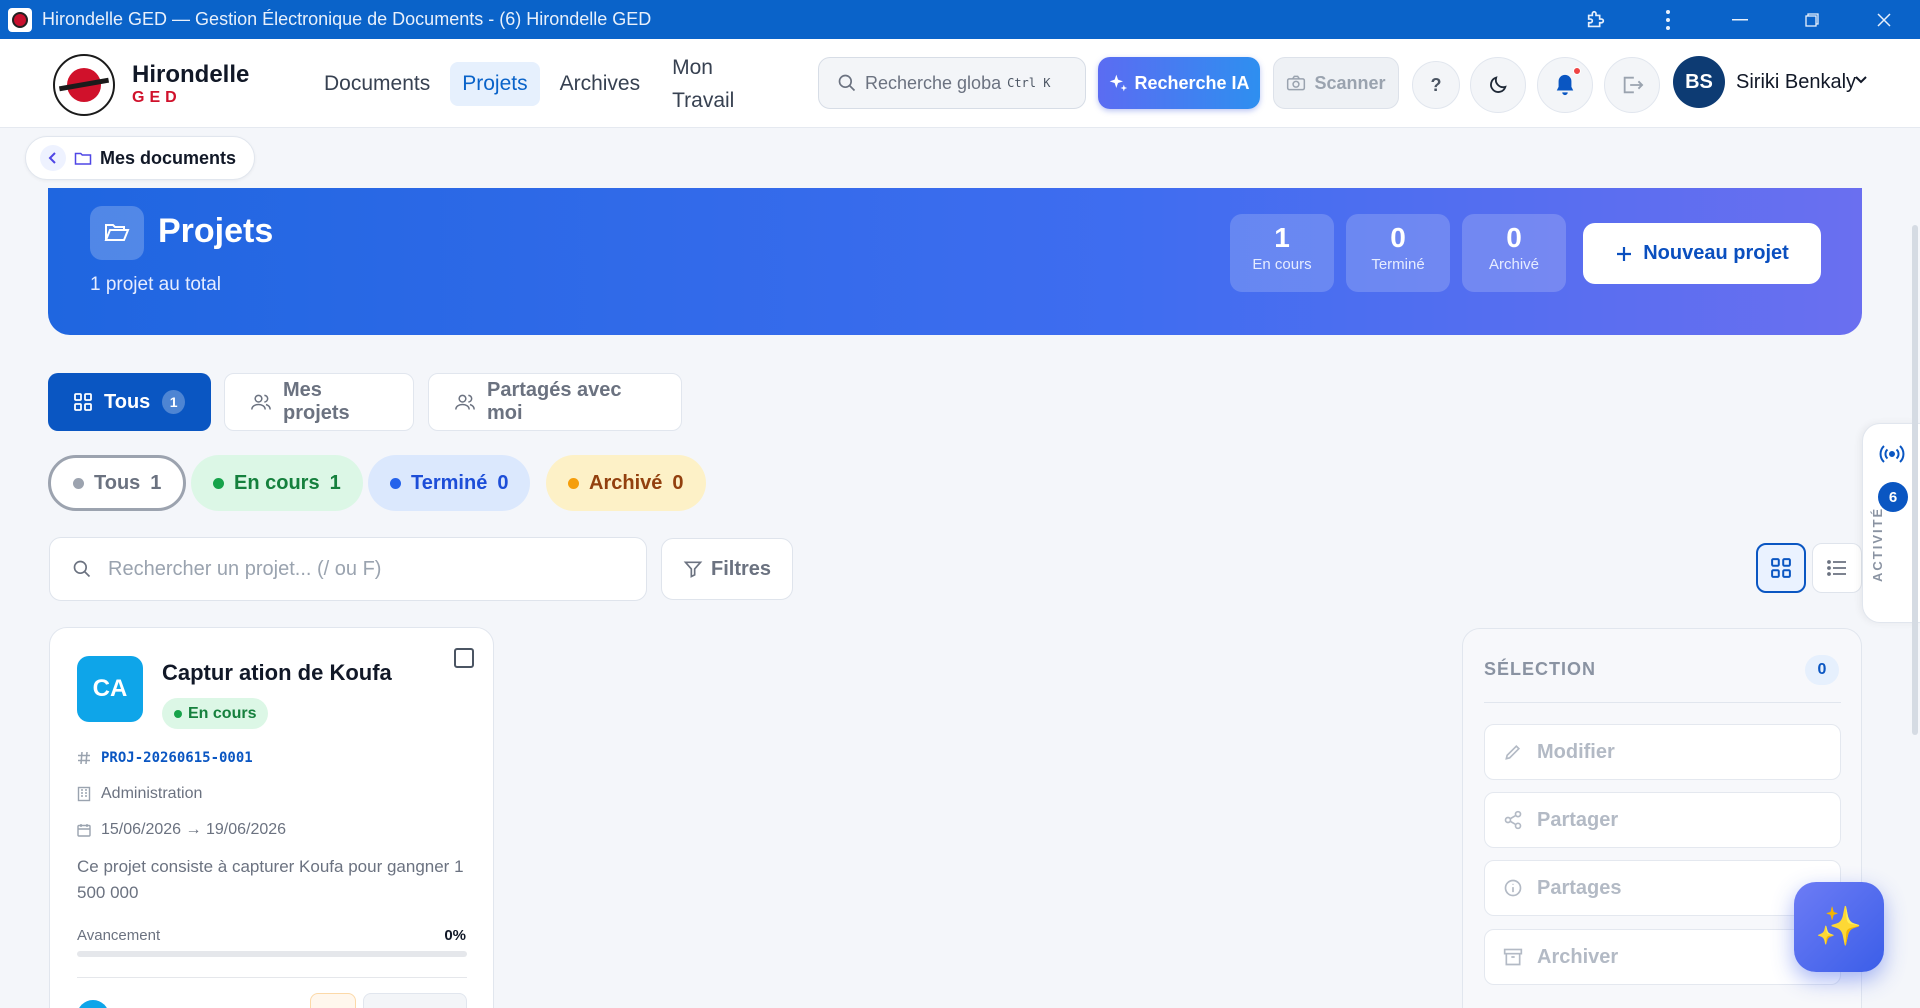  Describe the element at coordinates (84, 85) in the screenshot. I see `brand-logo` at that location.